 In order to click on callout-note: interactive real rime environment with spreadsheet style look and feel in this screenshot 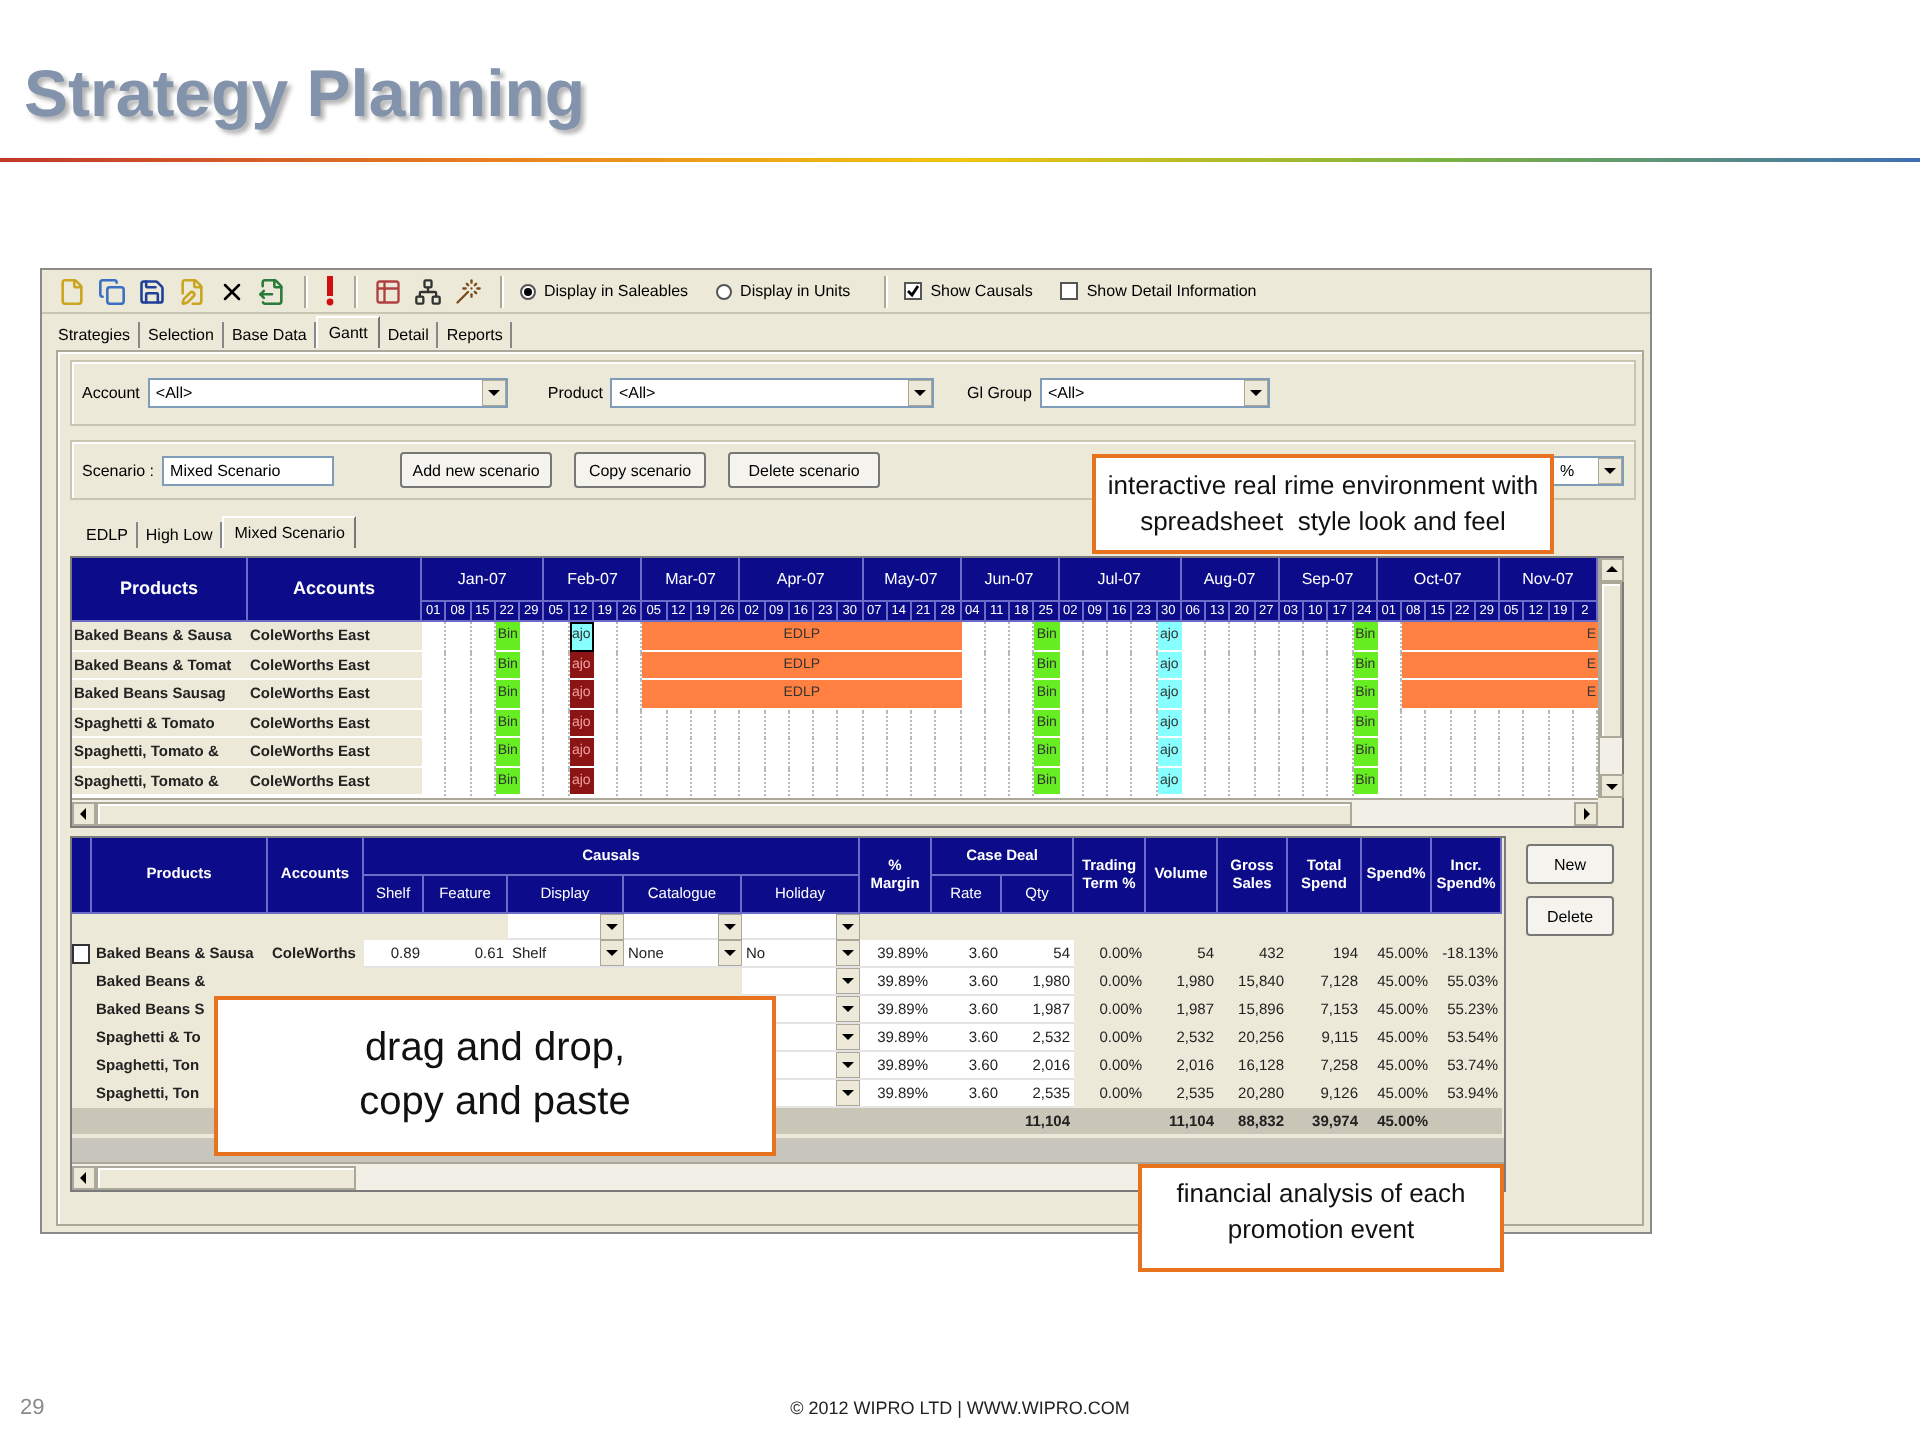, I will do `click(1323, 504)`.